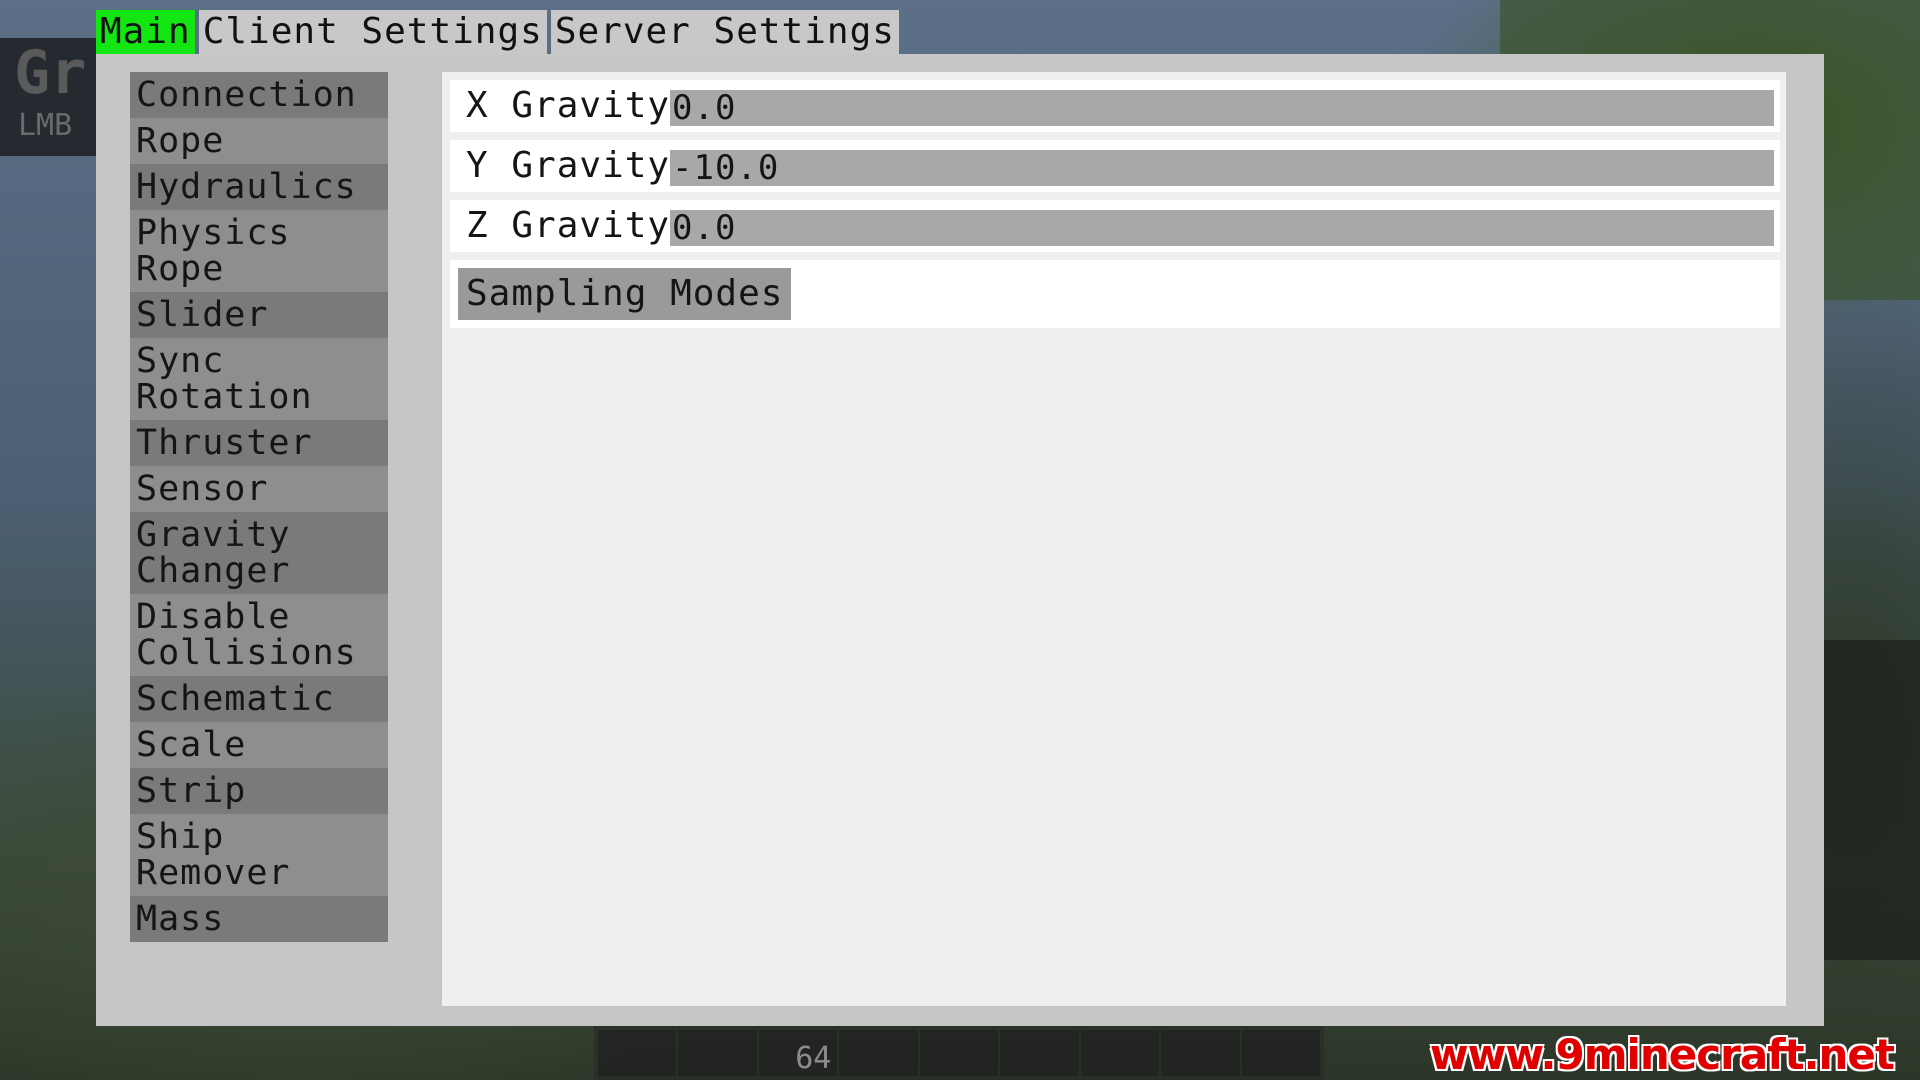 The height and width of the screenshot is (1080, 1920). Describe the element at coordinates (259, 443) in the screenshot. I see `sidebar-item-thruster: Thruster` at that location.